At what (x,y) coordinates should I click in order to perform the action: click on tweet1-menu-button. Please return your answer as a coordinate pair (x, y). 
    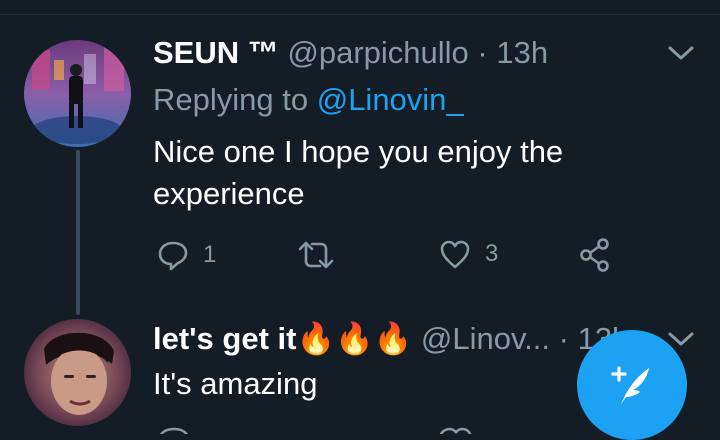
    Looking at the image, I should click on (681, 53).